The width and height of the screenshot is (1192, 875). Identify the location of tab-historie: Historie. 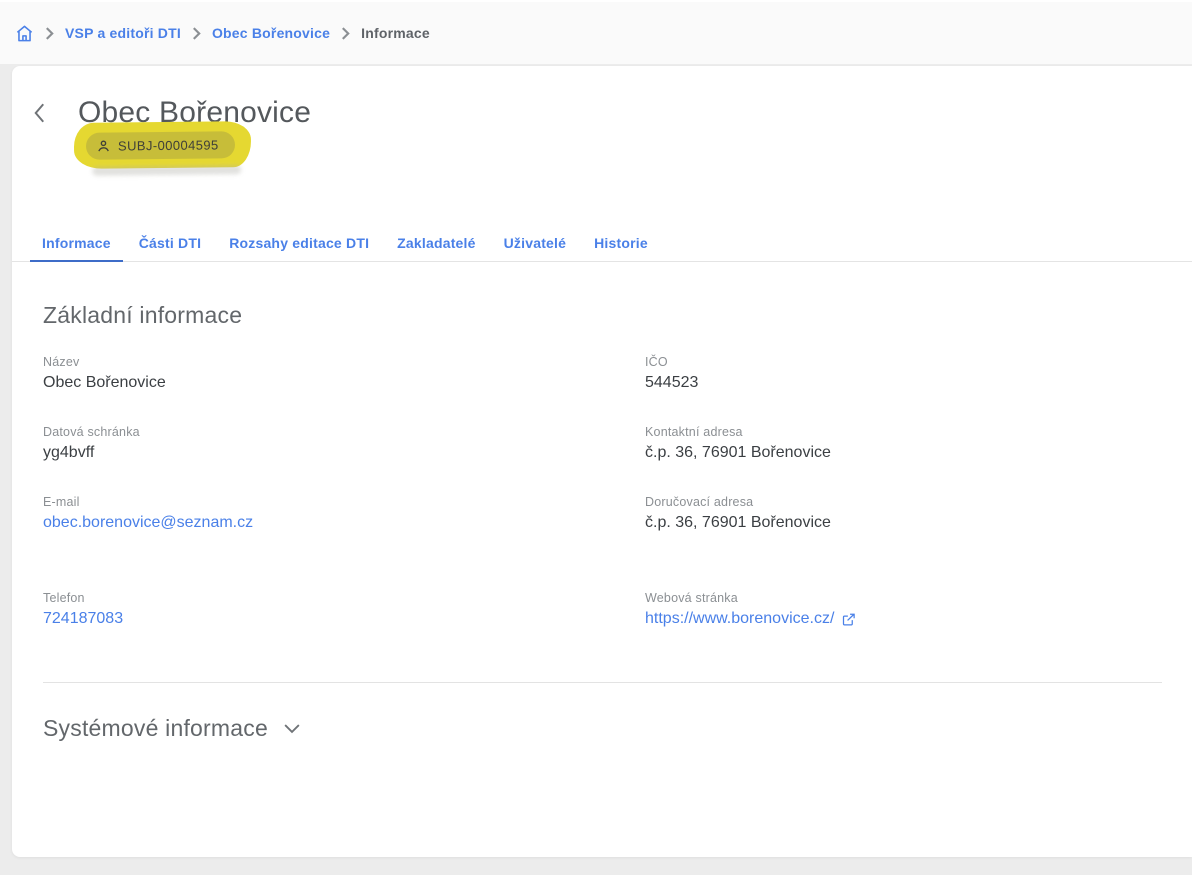
(621, 242).